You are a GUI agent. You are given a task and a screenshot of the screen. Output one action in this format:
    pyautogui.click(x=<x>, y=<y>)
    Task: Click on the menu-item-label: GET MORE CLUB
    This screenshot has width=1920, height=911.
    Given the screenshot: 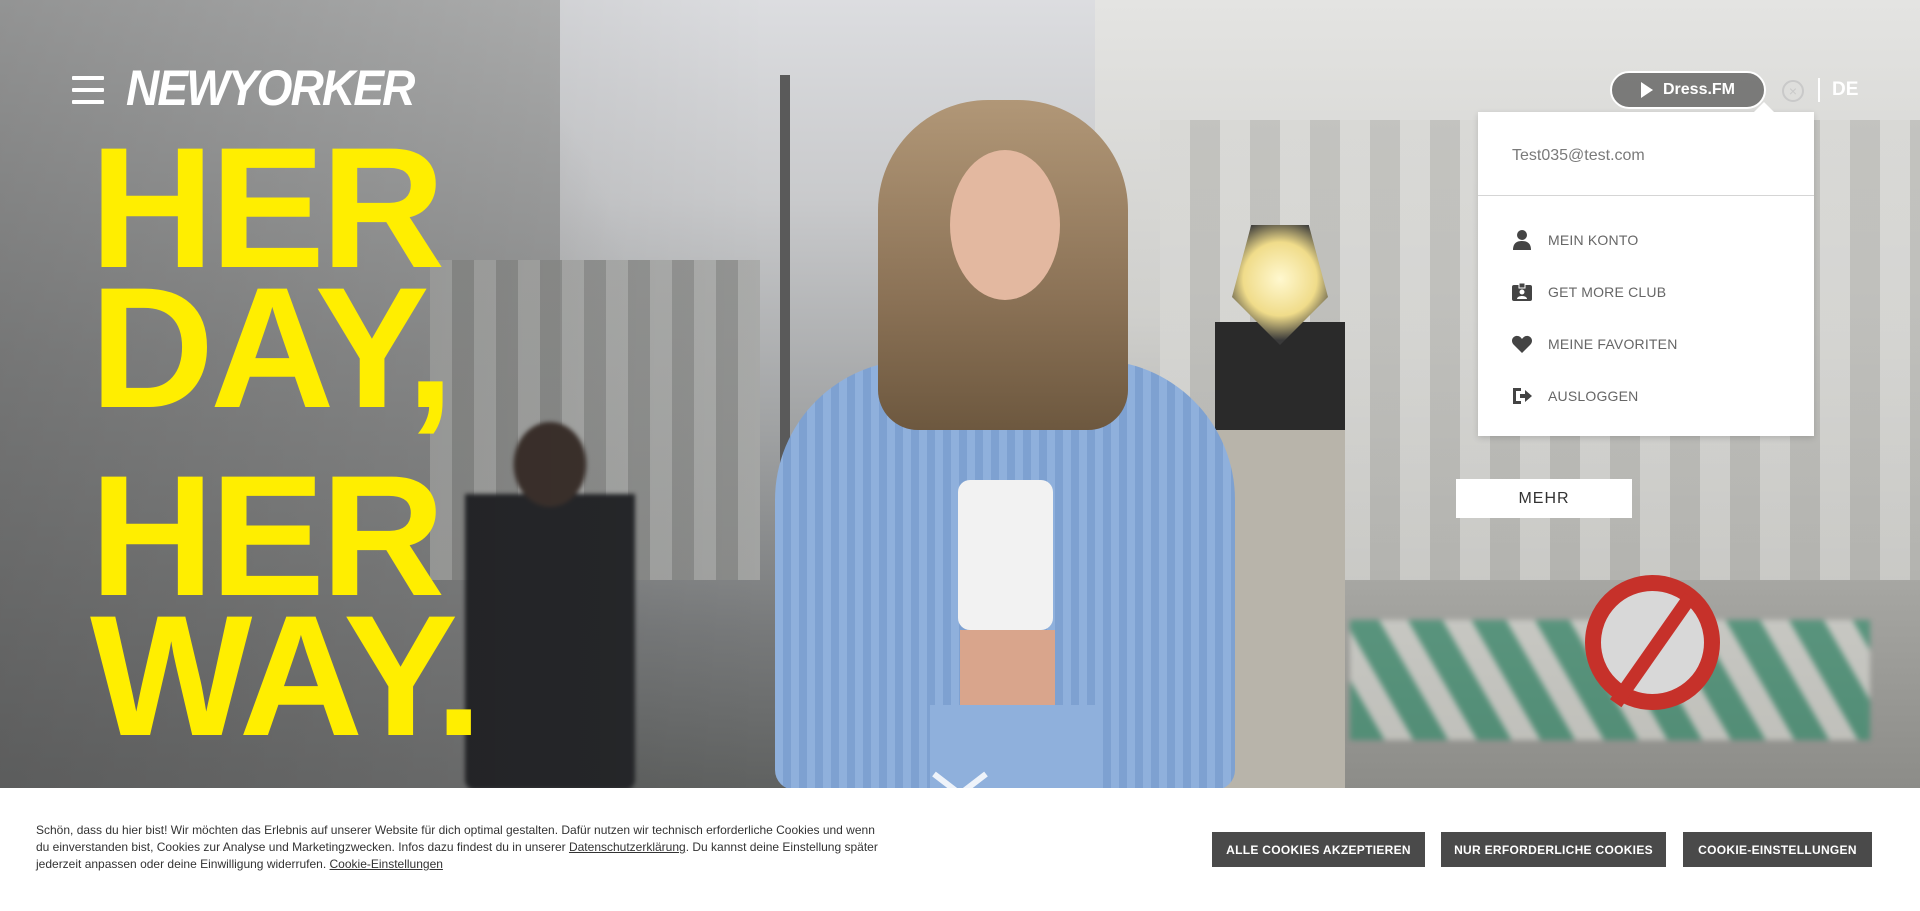 What is the action you would take?
    pyautogui.click(x=1607, y=292)
    